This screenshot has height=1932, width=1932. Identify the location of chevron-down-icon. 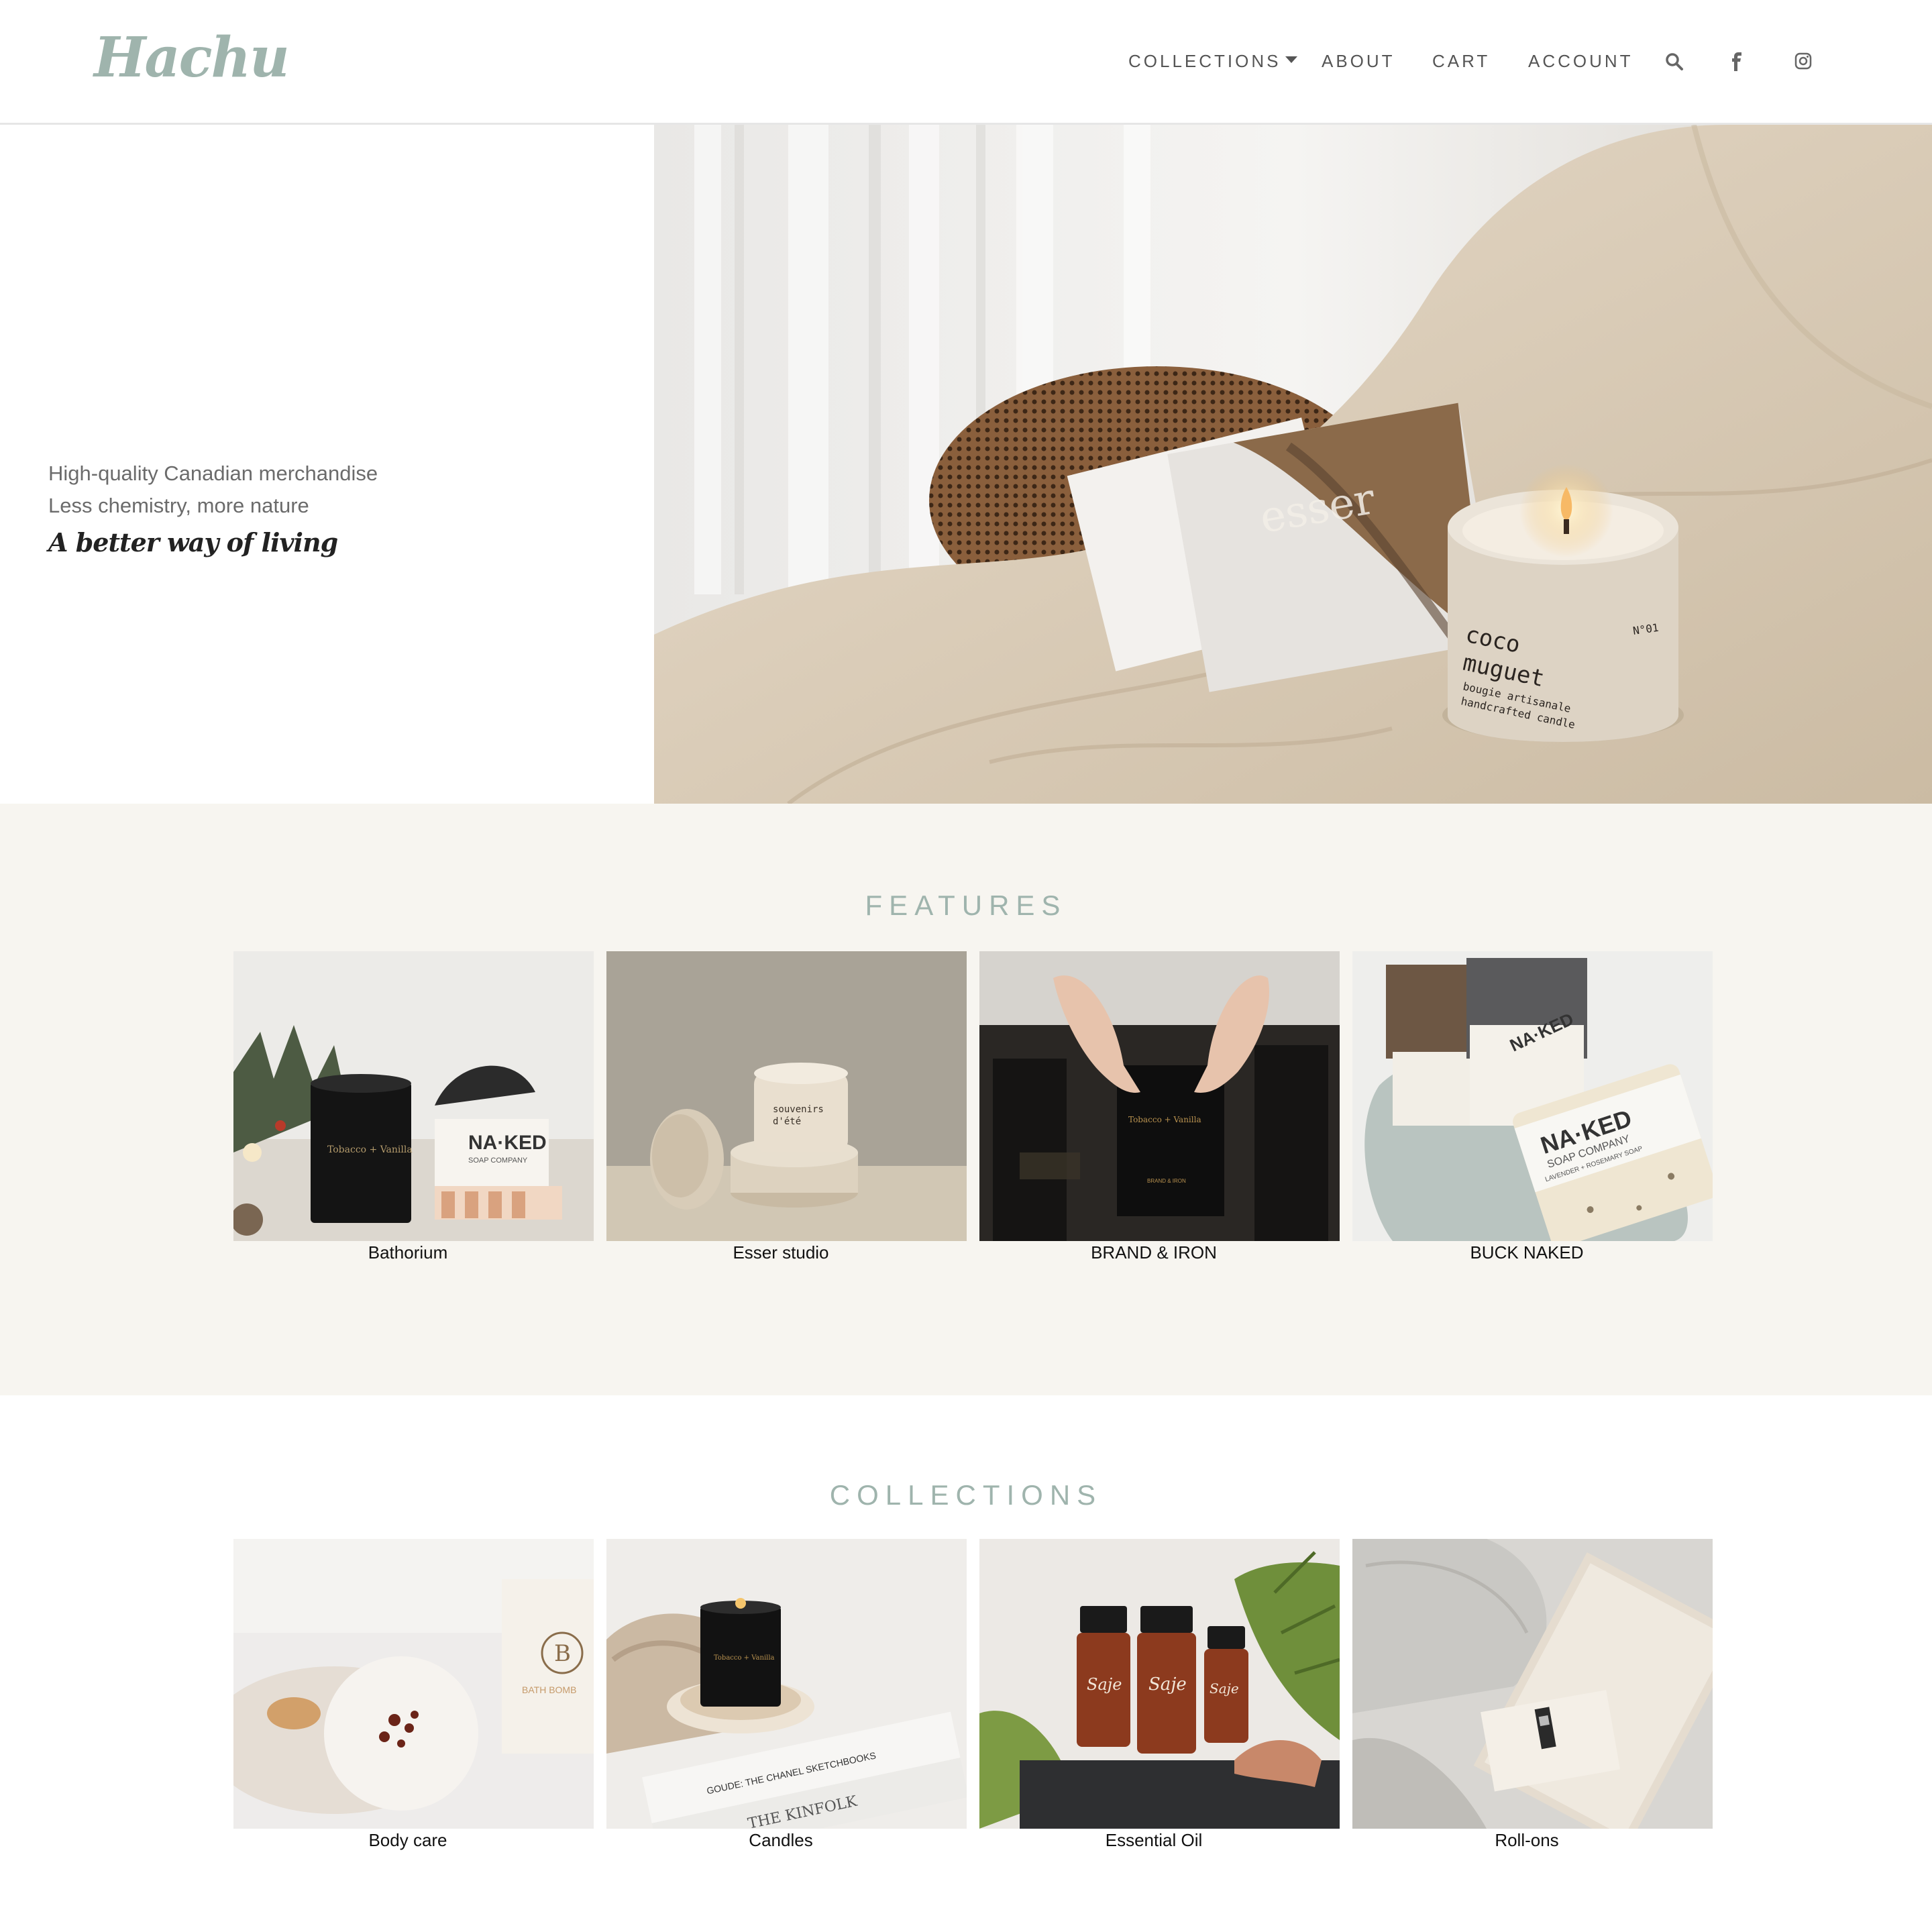
(1291, 59).